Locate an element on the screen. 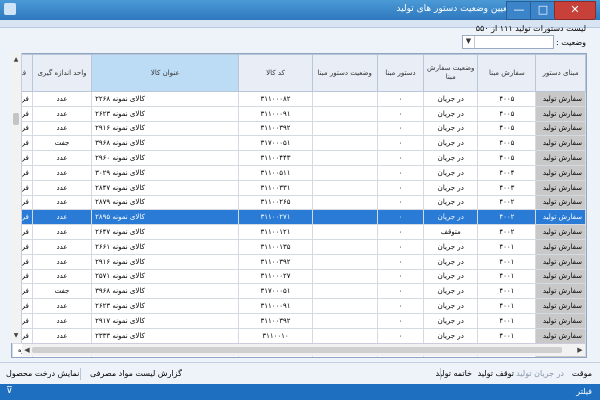 This screenshot has height=400, width=600. cell-base-order-status: متوقف is located at coordinates (451, 232).